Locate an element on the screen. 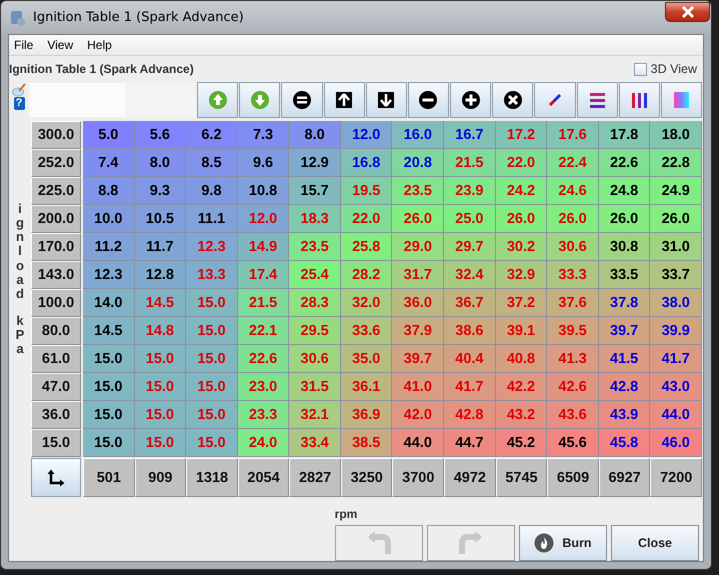 Image resolution: width=719 pixels, height=575 pixels. table-cell: 44.0 is located at coordinates (418, 443).